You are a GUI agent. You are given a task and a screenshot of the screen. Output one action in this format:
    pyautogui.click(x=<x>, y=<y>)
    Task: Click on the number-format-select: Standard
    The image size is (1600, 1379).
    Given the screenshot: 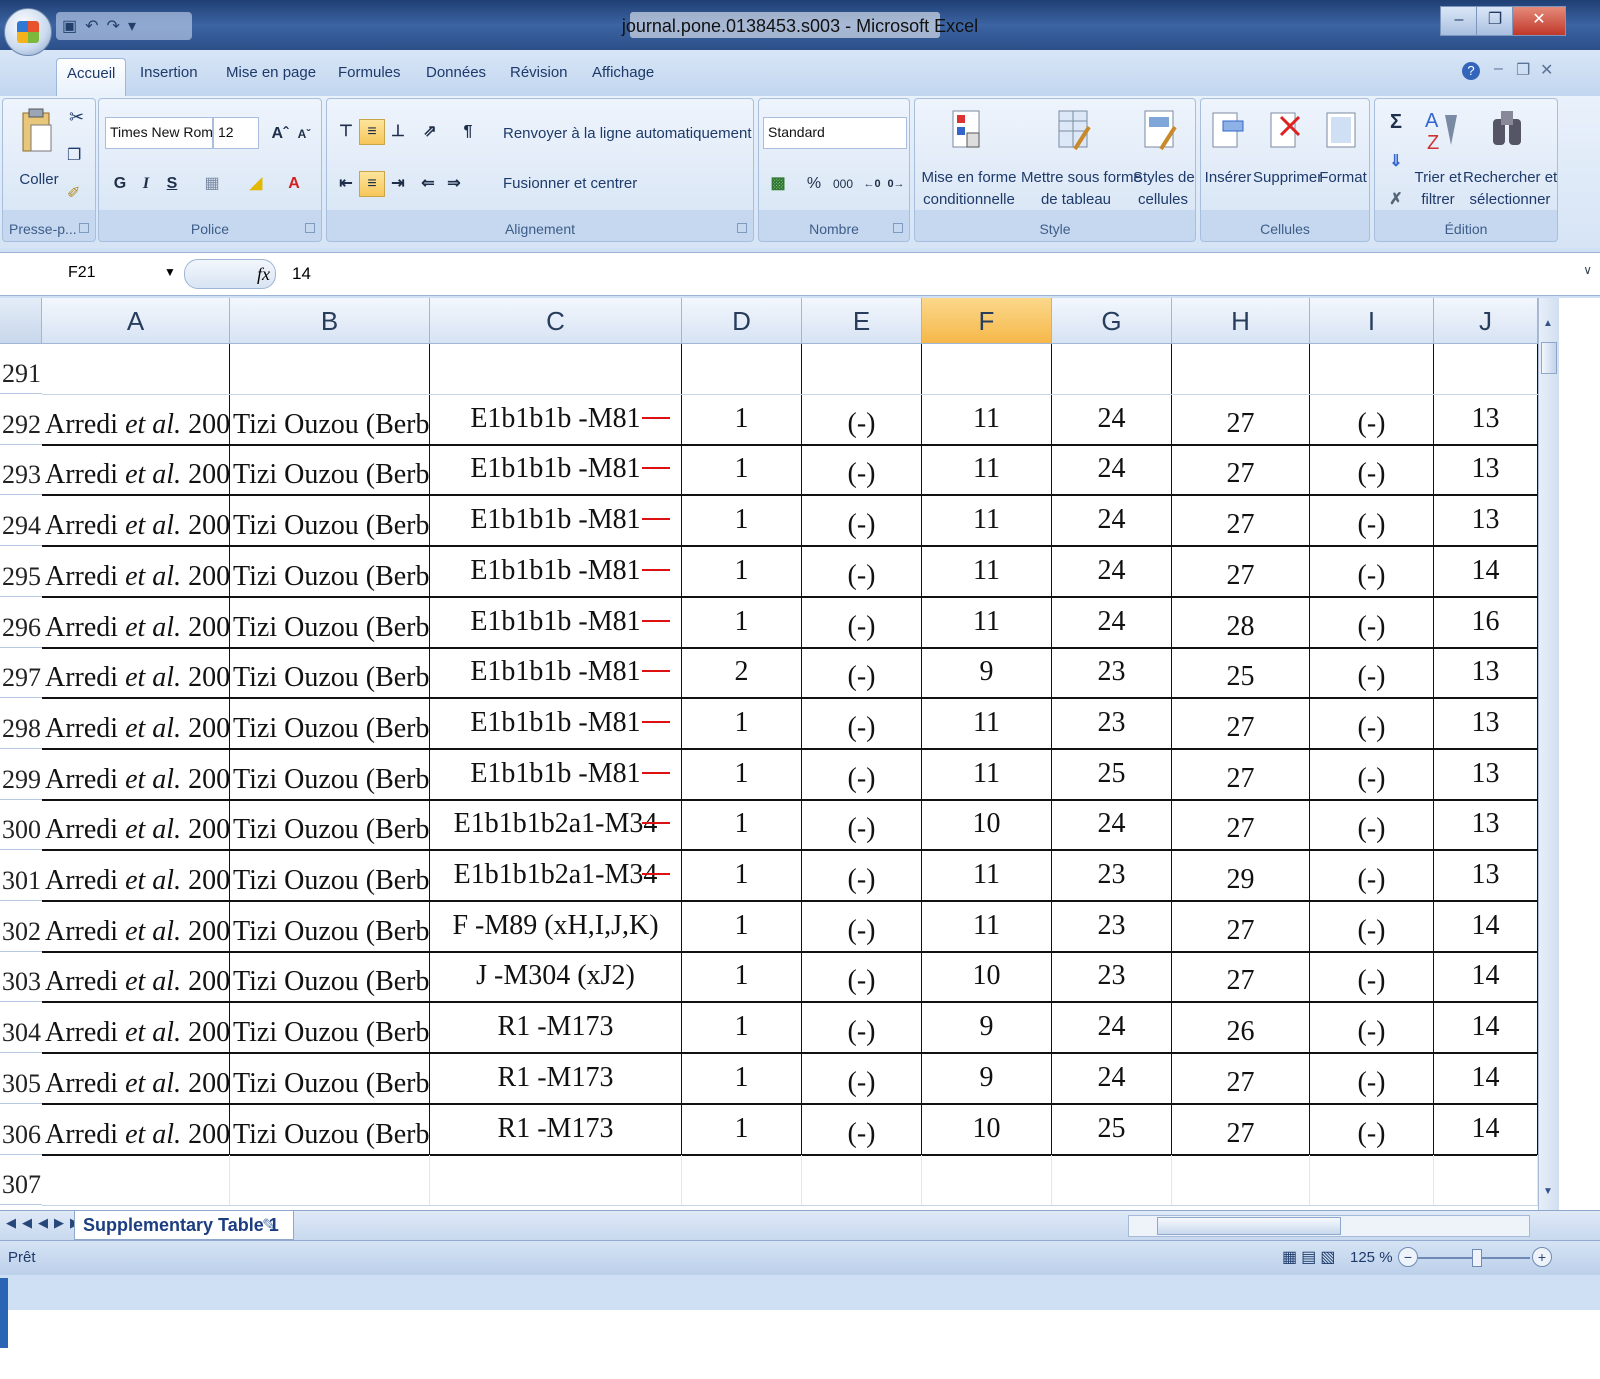 What is the action you would take?
    pyautogui.click(x=835, y=133)
    